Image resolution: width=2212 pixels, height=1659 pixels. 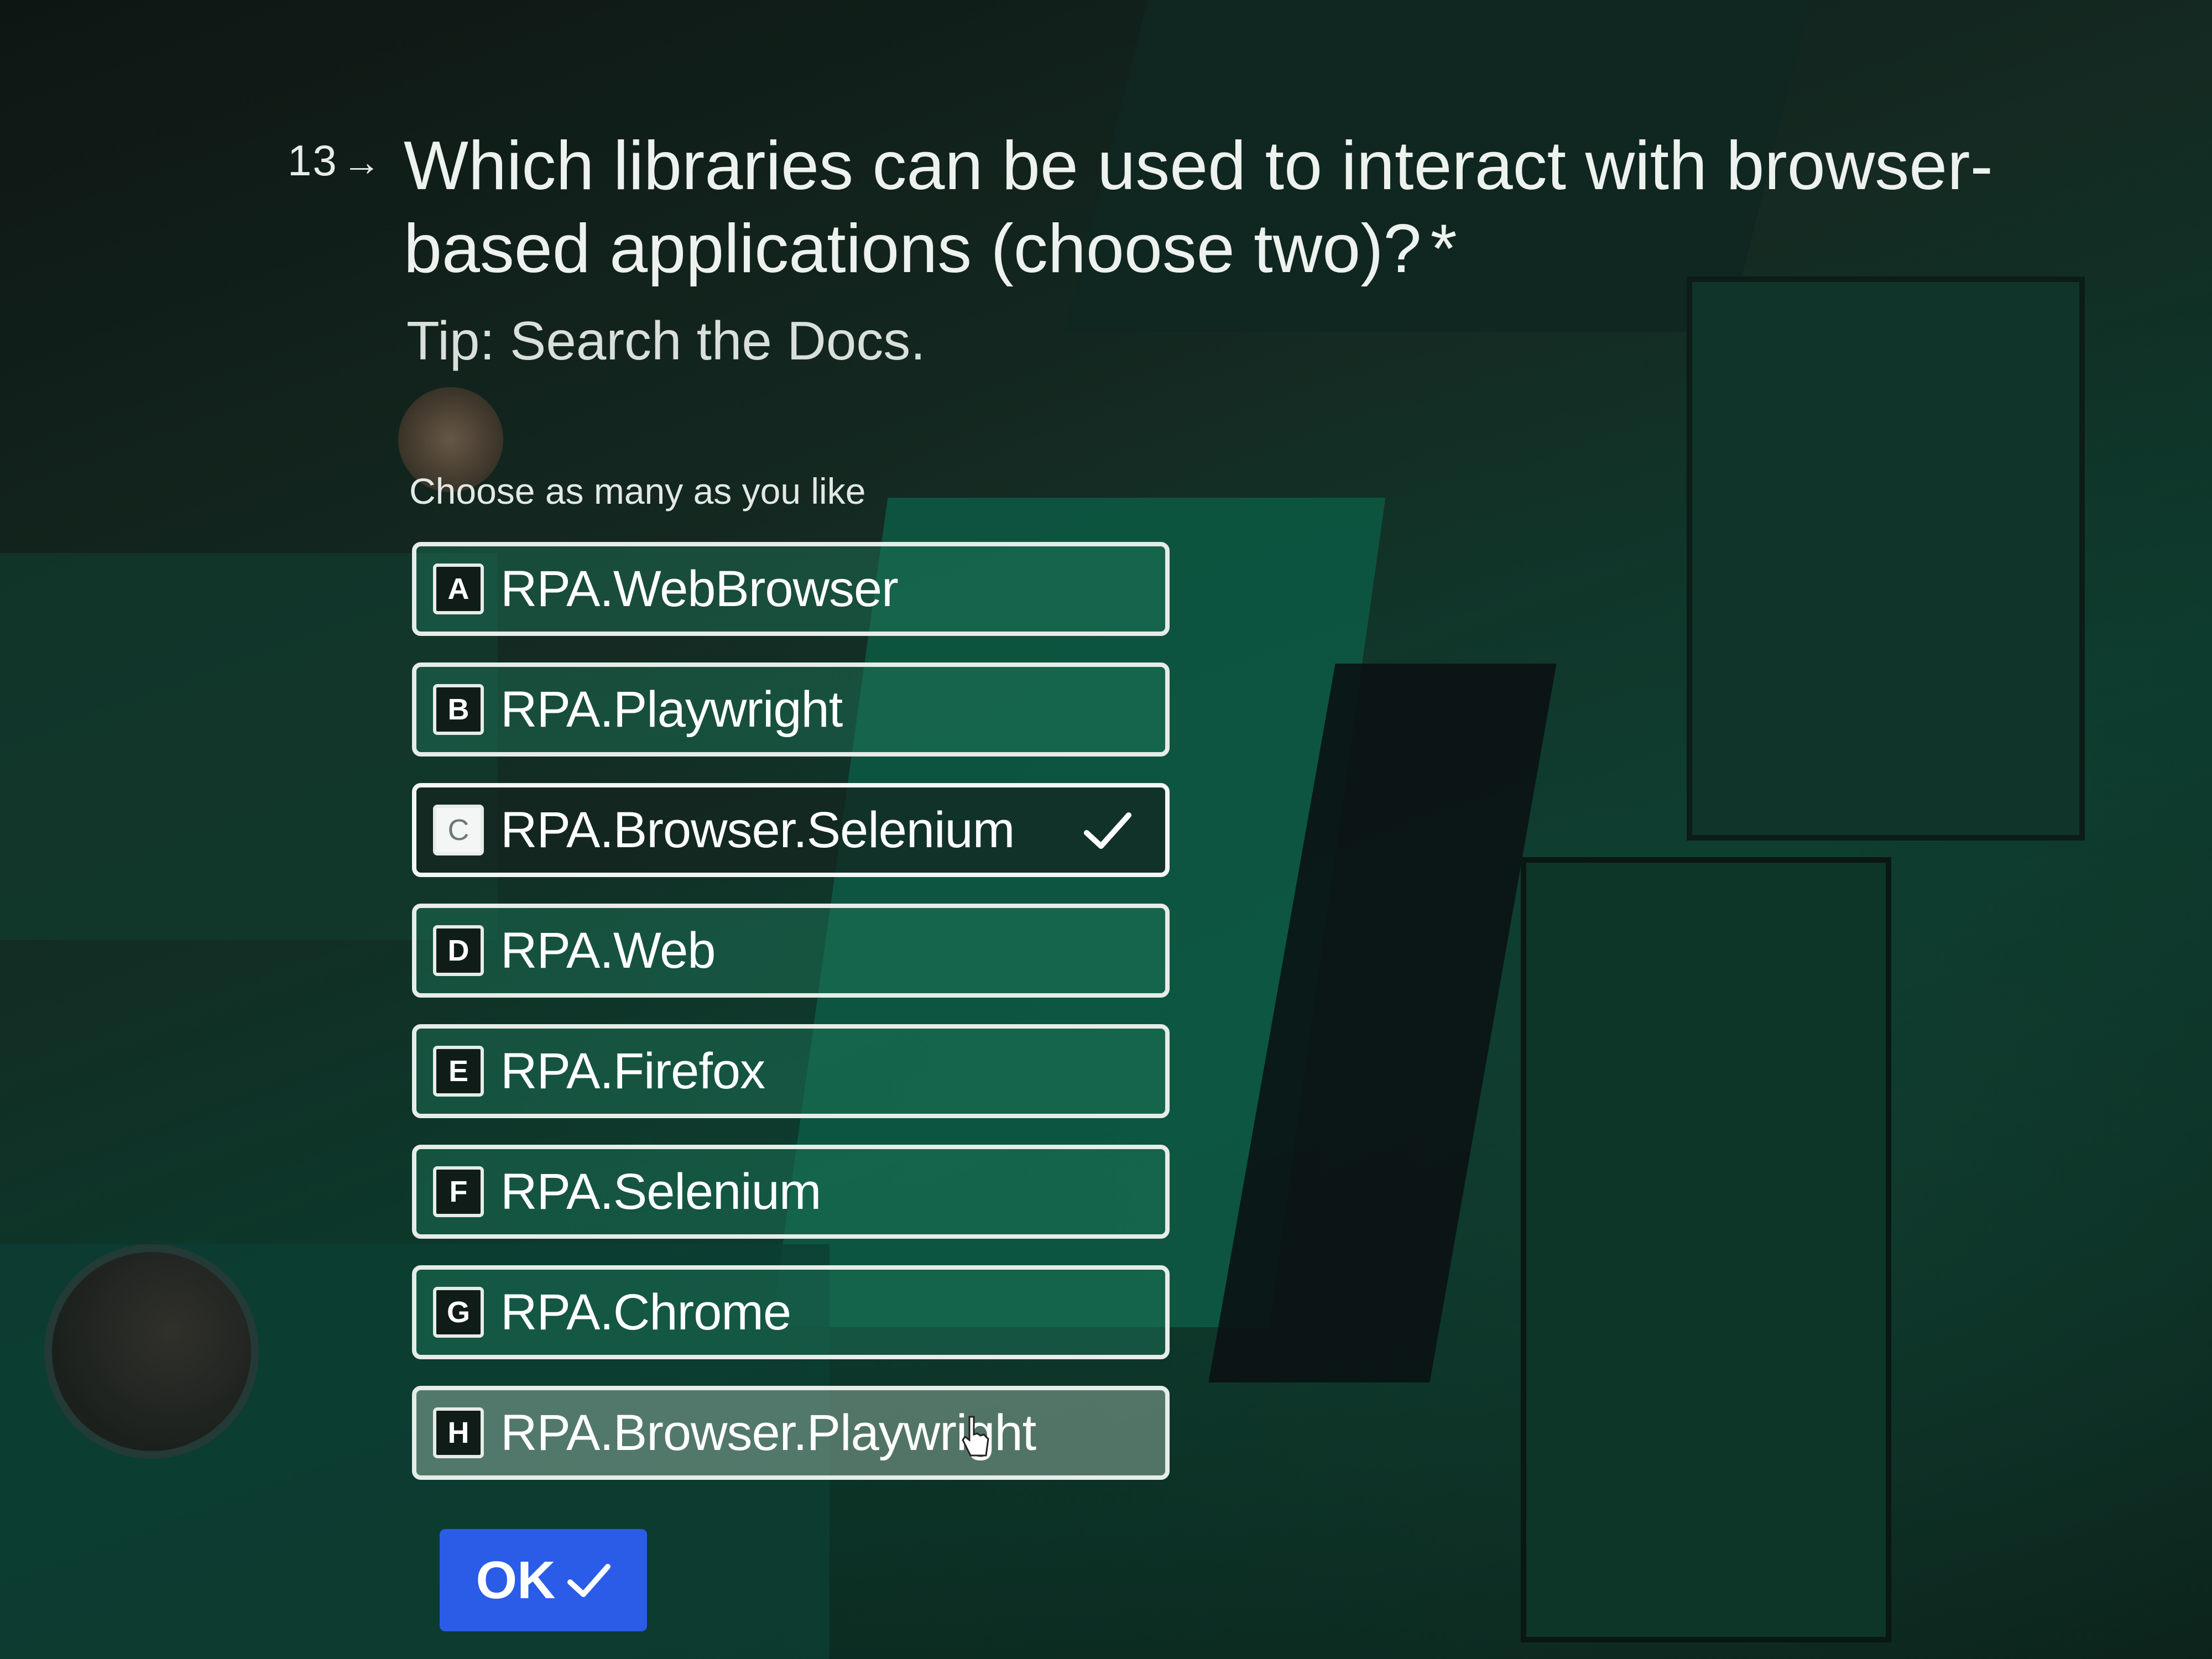 What do you see at coordinates (791, 1071) in the screenshot?
I see `option-e: E RPA.Firefox` at bounding box center [791, 1071].